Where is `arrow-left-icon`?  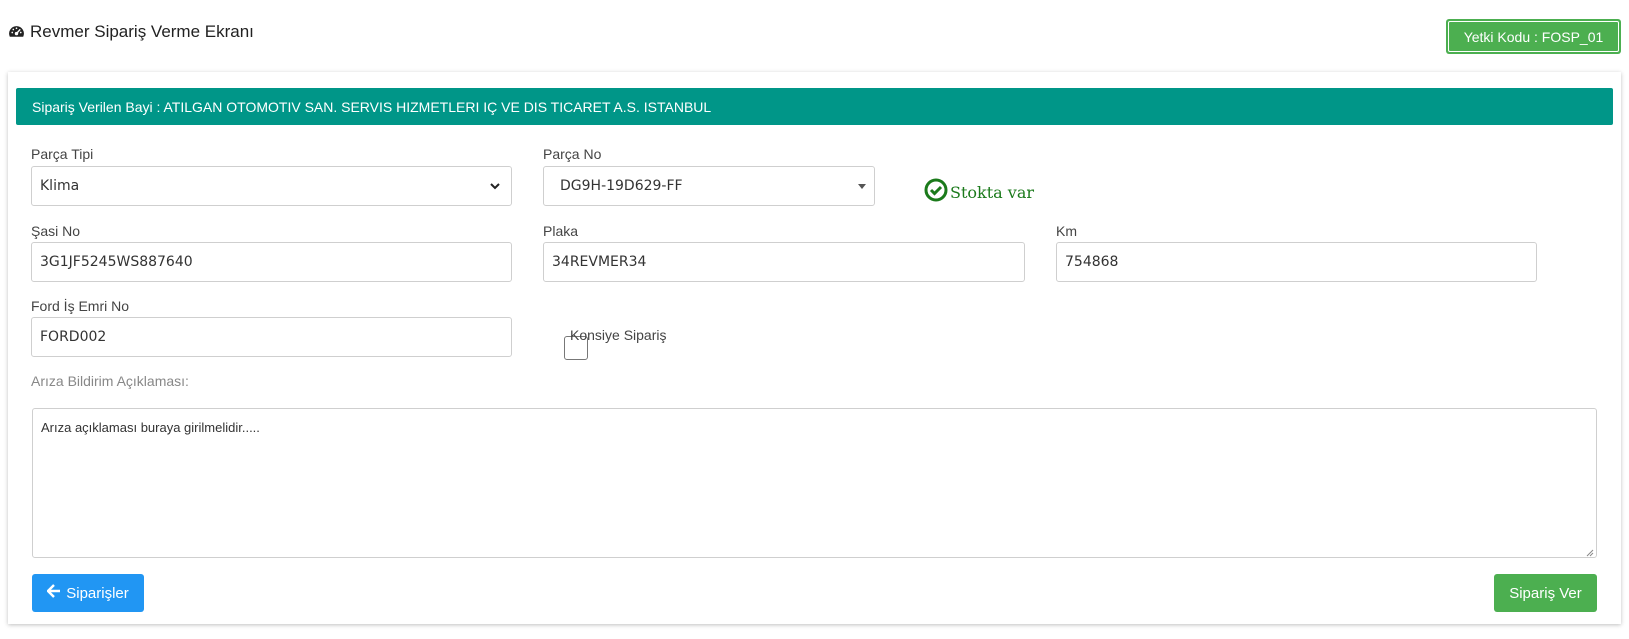 arrow-left-icon is located at coordinates (53, 593).